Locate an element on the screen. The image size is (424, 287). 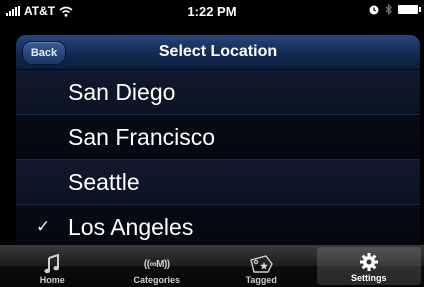
tab-settings: Settings is located at coordinates (368, 266).